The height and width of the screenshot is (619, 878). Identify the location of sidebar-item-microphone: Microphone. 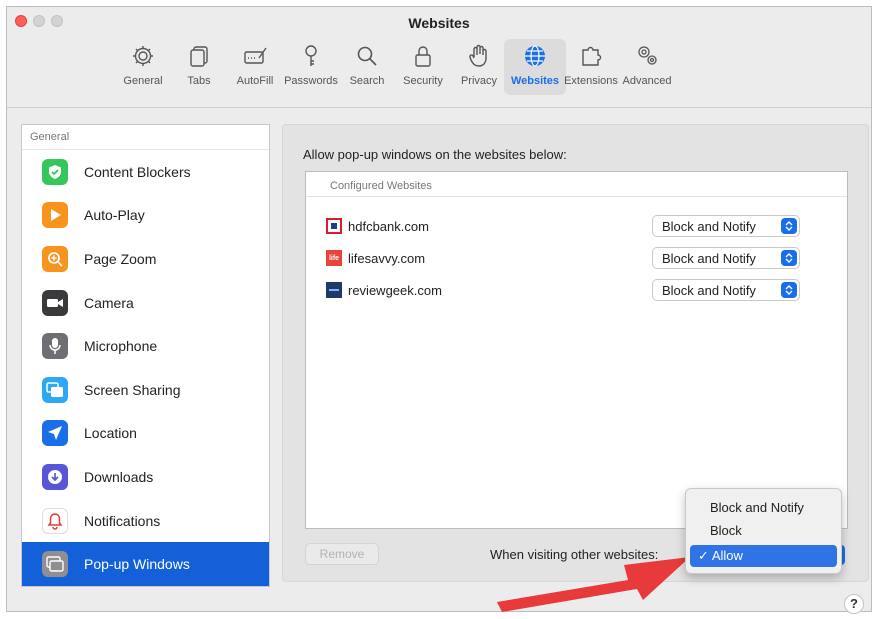
(145, 346).